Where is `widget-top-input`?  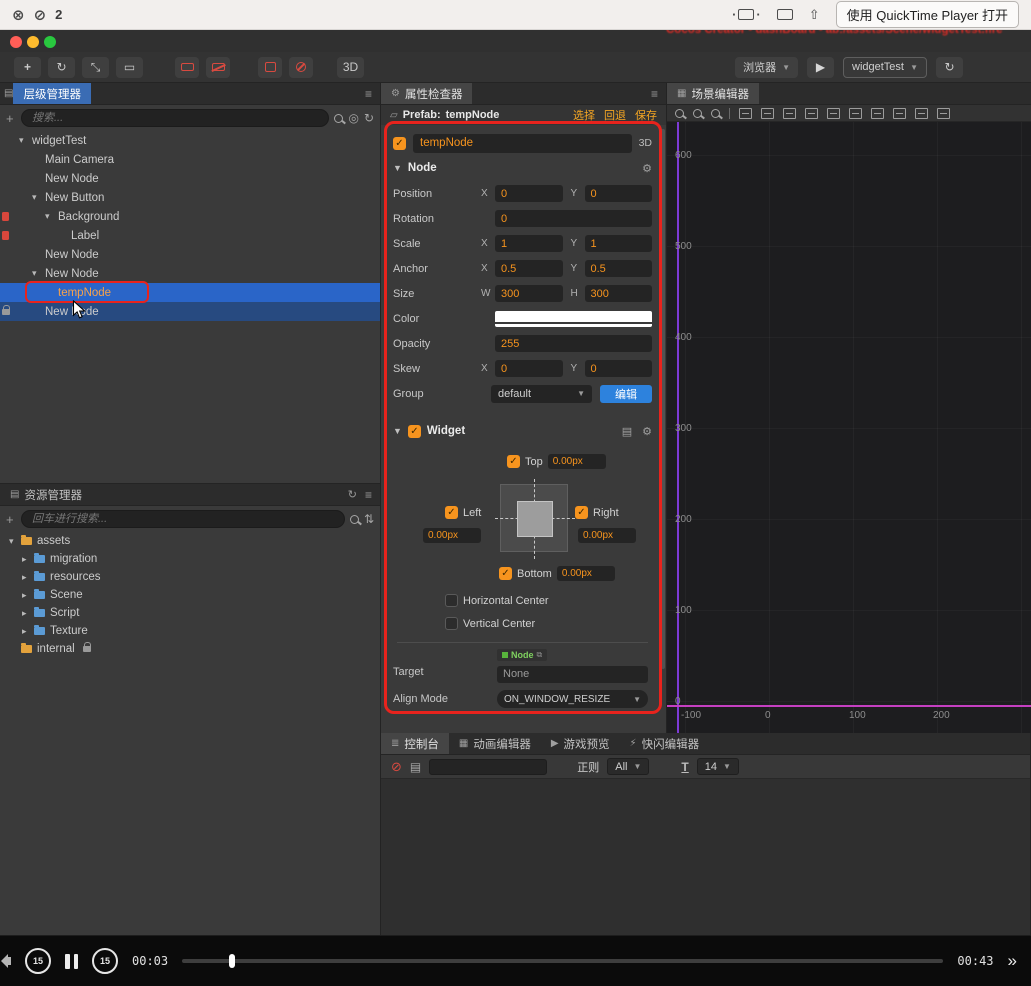
widget-top-input is located at coordinates (576, 461).